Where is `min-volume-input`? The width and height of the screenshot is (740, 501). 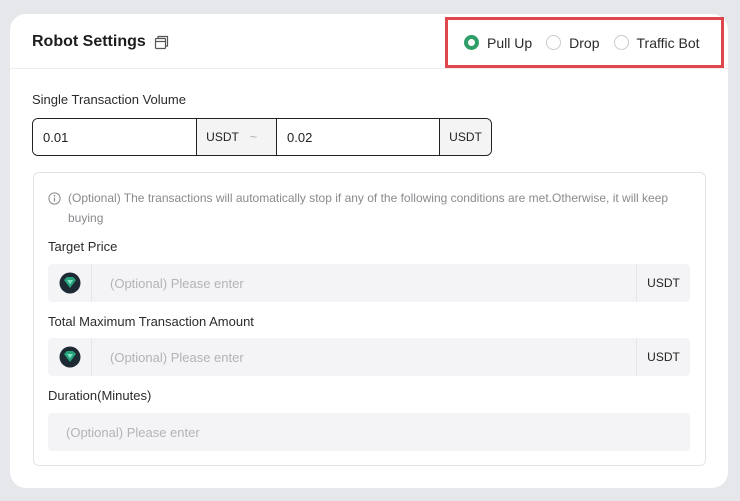
min-volume-input is located at coordinates (114, 137).